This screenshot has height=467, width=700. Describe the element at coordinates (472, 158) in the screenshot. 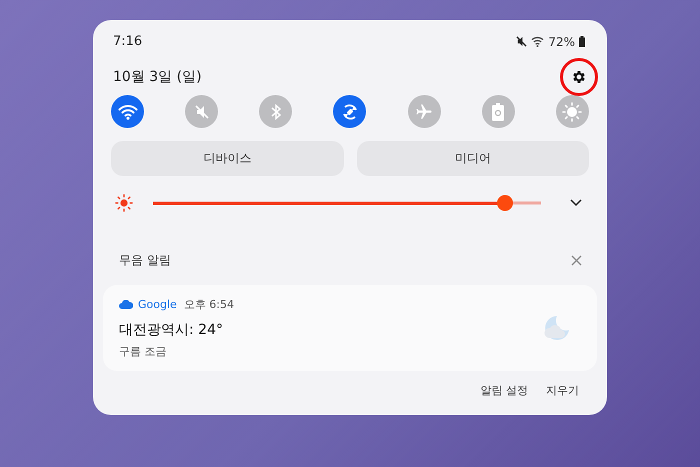

I see `output-button: 미디어` at that location.